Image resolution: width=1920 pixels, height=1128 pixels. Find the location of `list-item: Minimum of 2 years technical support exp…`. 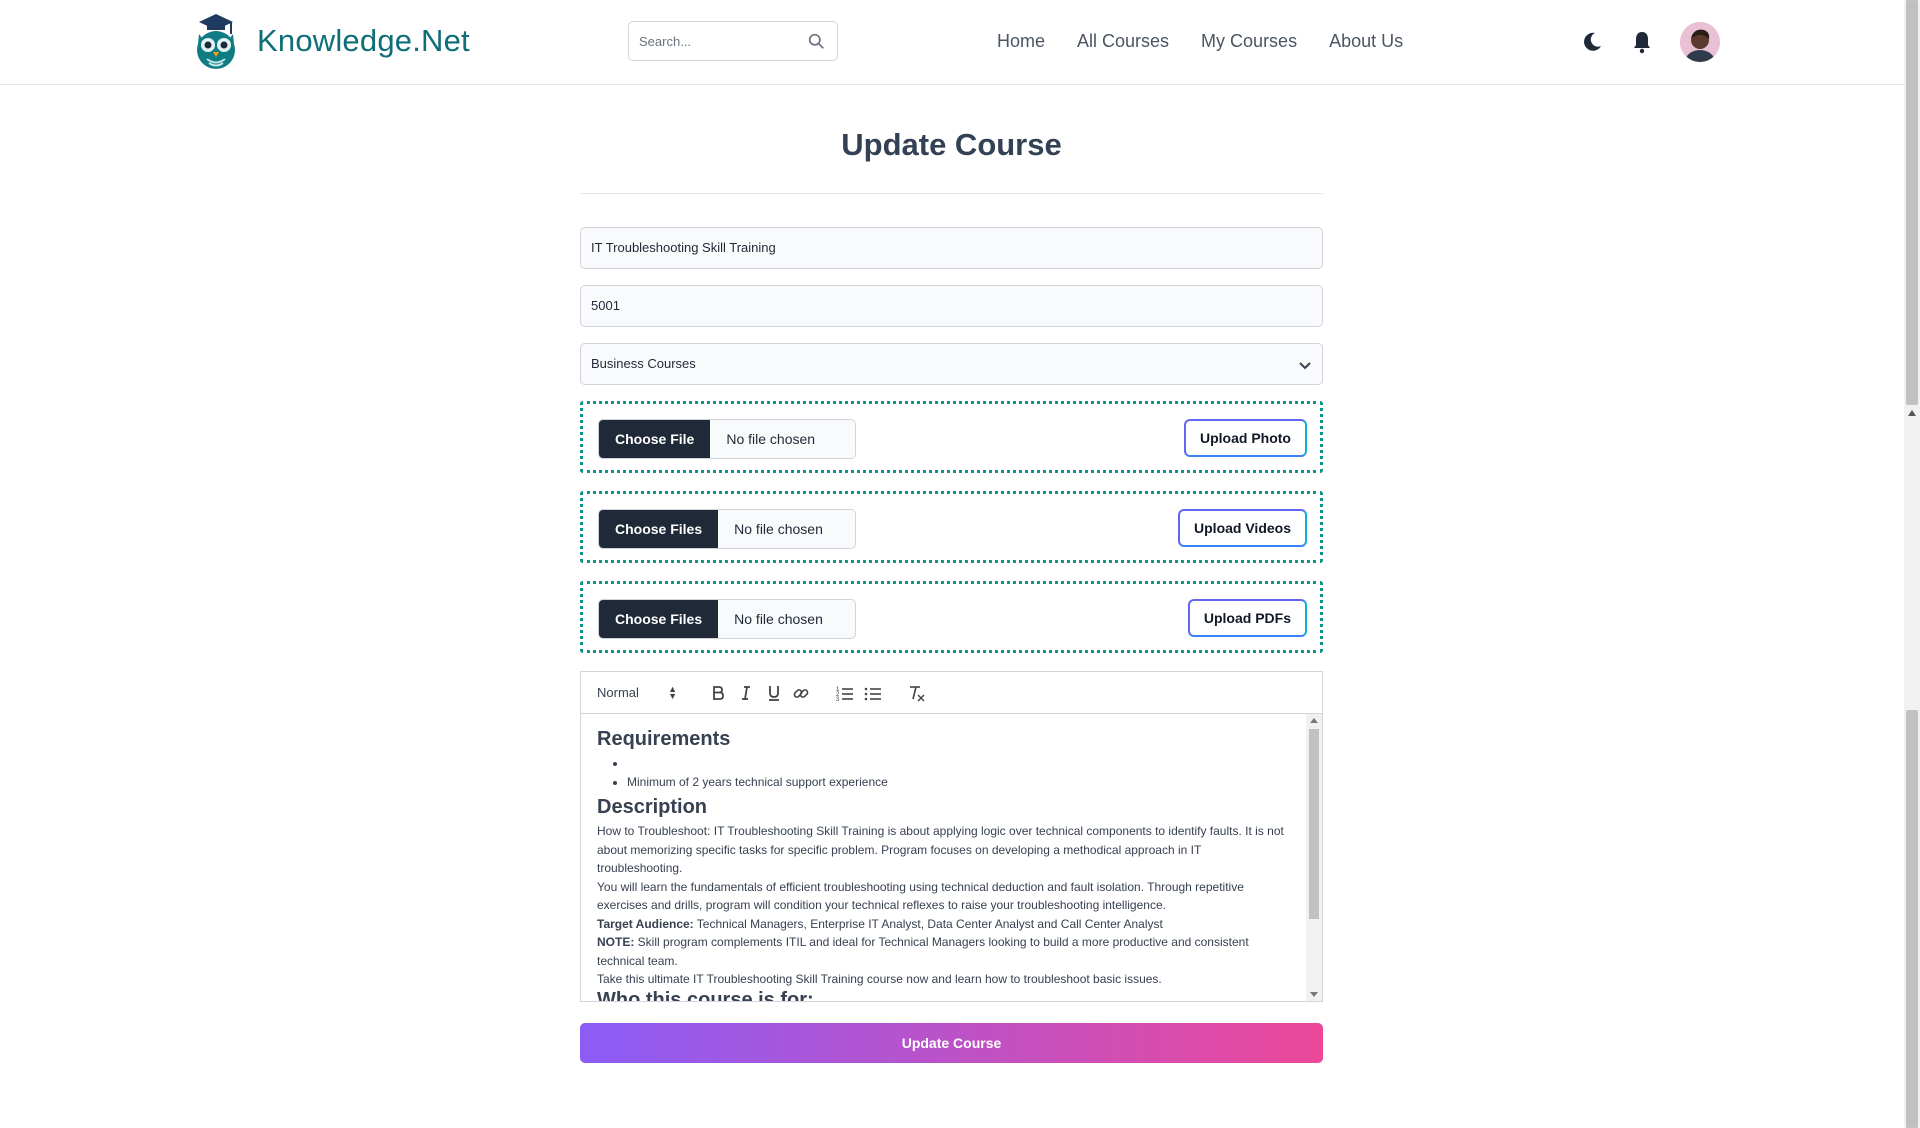

list-item: Minimum of 2 years technical support exp… is located at coordinates (957, 782).